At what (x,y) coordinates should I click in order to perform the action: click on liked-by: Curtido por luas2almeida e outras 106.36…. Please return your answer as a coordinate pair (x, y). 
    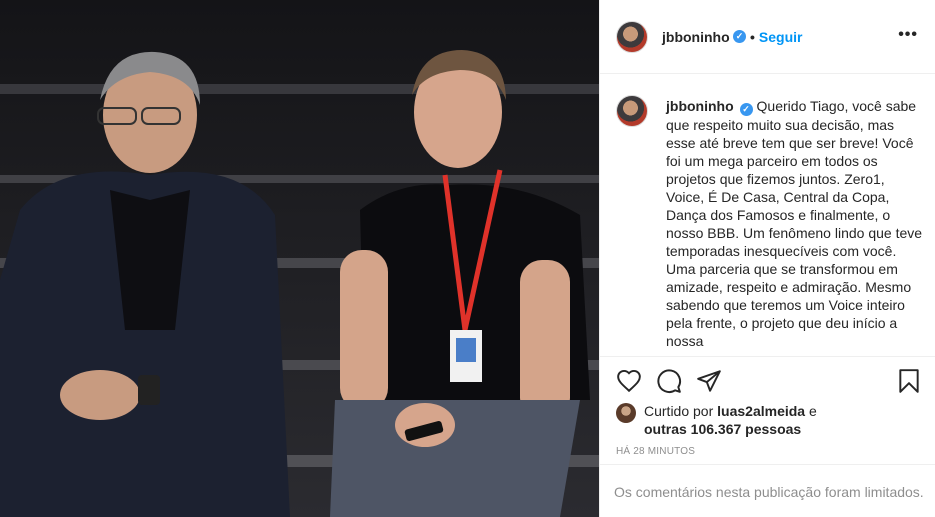
    Looking at the image, I should click on (771, 420).